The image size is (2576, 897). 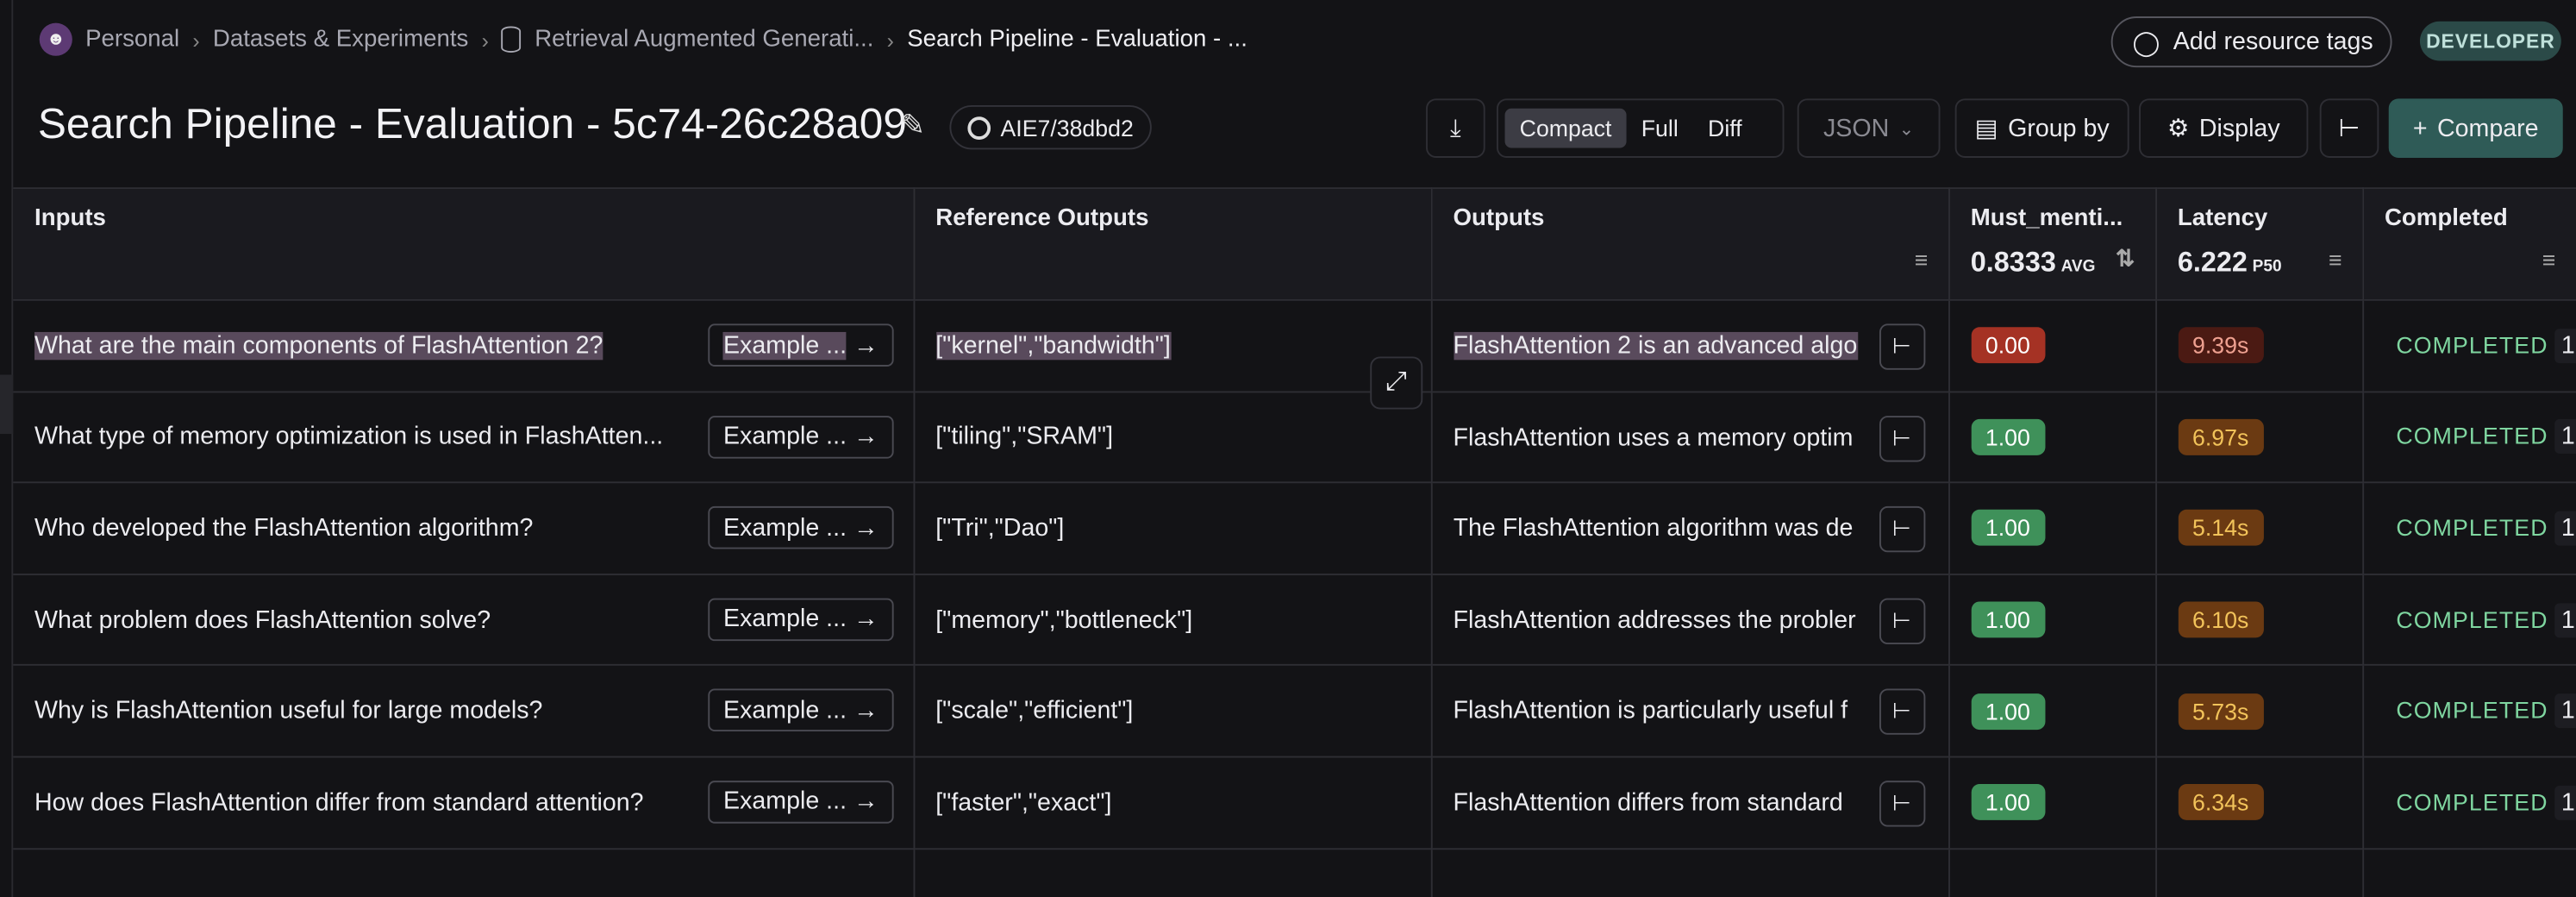 I want to click on format-value: JSON, so click(x=1856, y=128).